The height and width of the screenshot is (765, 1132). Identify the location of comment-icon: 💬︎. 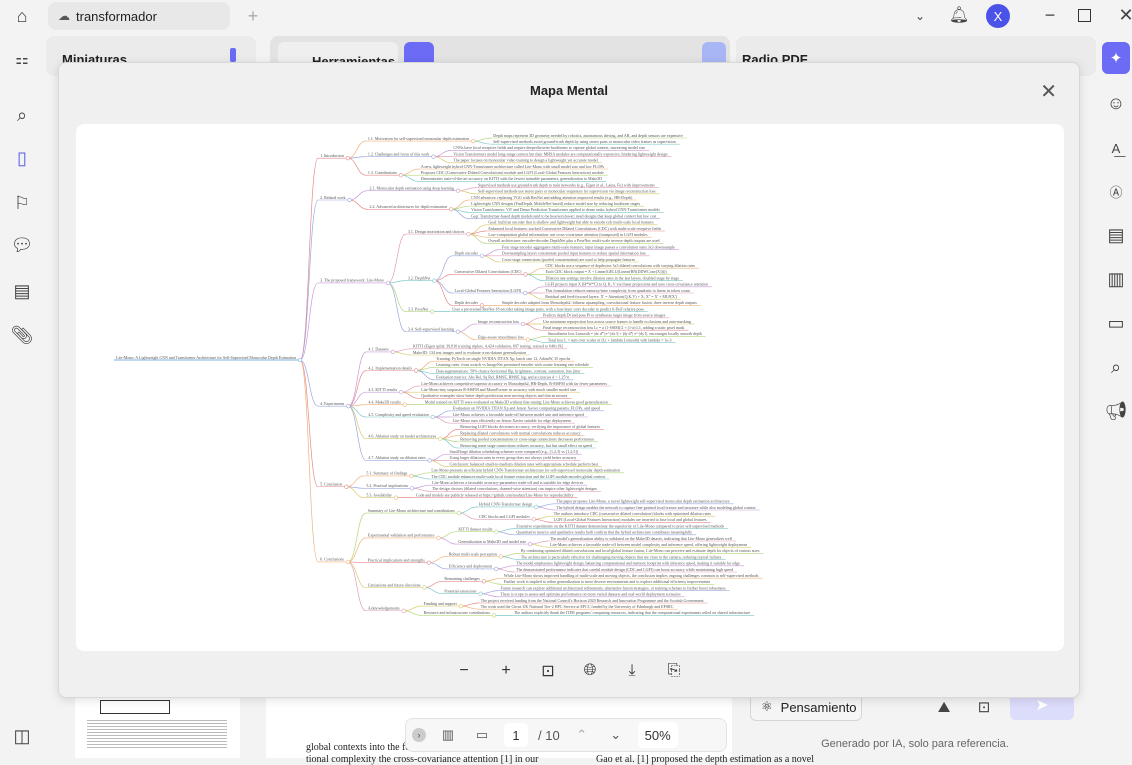
(22, 245).